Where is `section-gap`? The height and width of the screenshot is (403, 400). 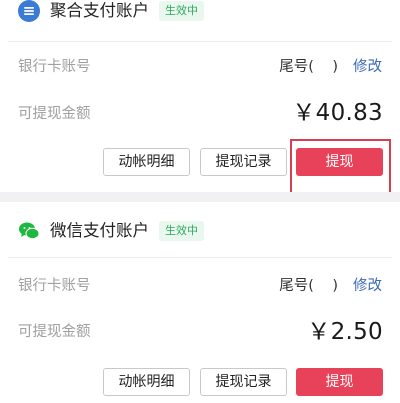
section-gap is located at coordinates (200, 197).